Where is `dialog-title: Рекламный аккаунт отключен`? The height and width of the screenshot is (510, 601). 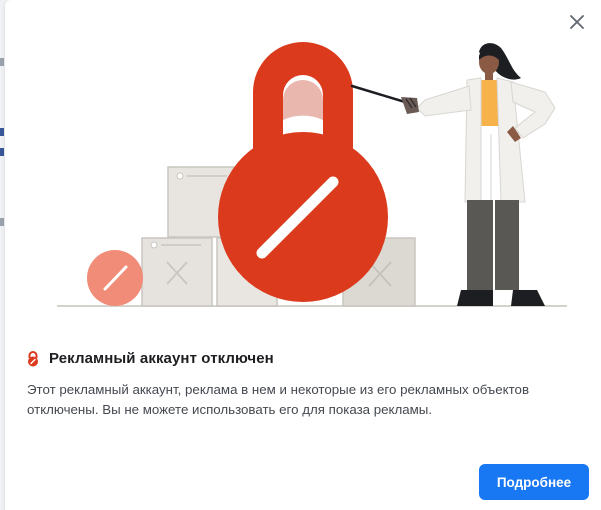 dialog-title: Рекламный аккаунт отключен is located at coordinates (161, 358).